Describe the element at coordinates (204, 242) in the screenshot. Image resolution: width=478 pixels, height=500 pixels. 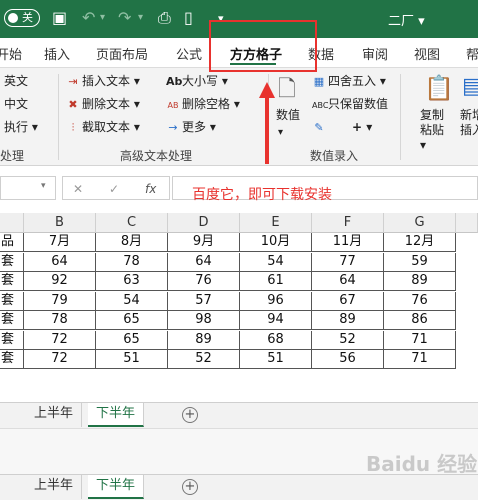
I see `month-header-cell: 9月` at that location.